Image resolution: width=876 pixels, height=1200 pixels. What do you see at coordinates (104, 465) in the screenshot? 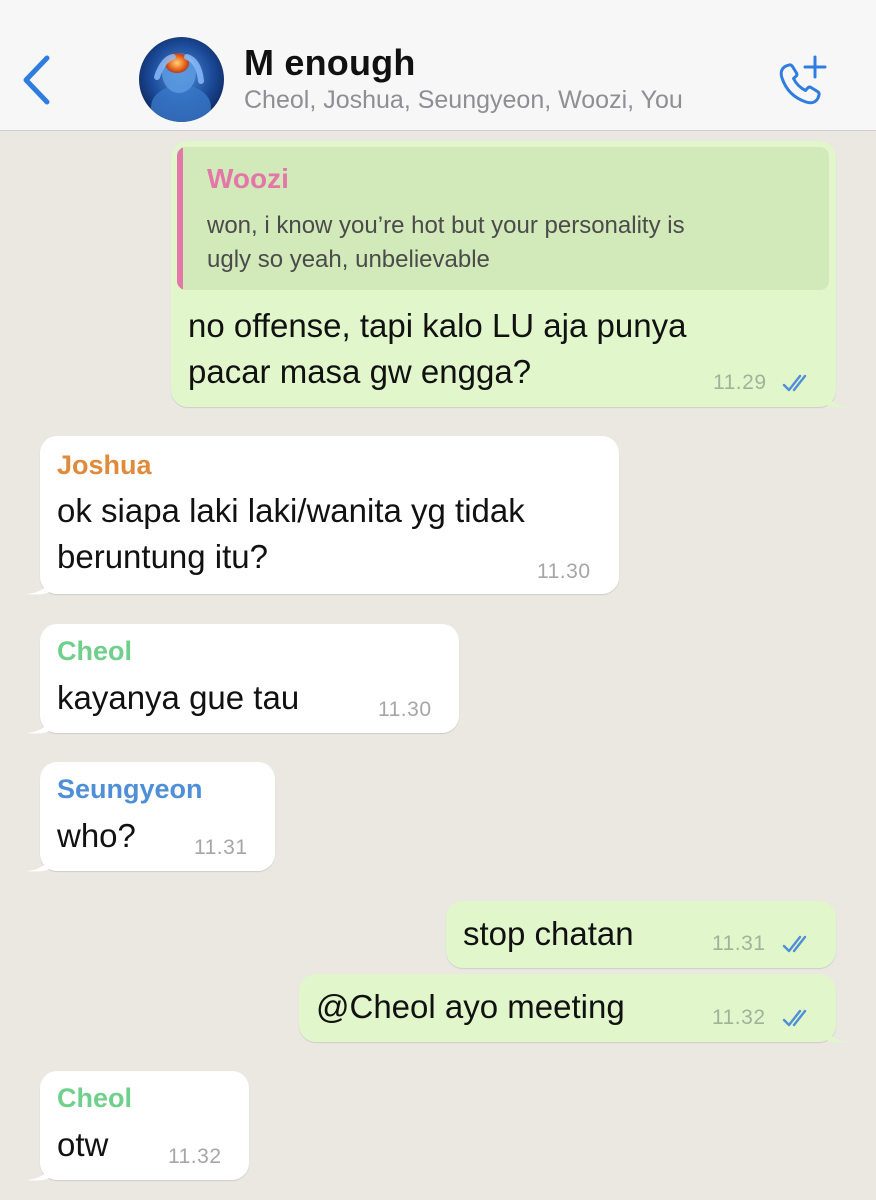
I see `sender-name: Joshua` at bounding box center [104, 465].